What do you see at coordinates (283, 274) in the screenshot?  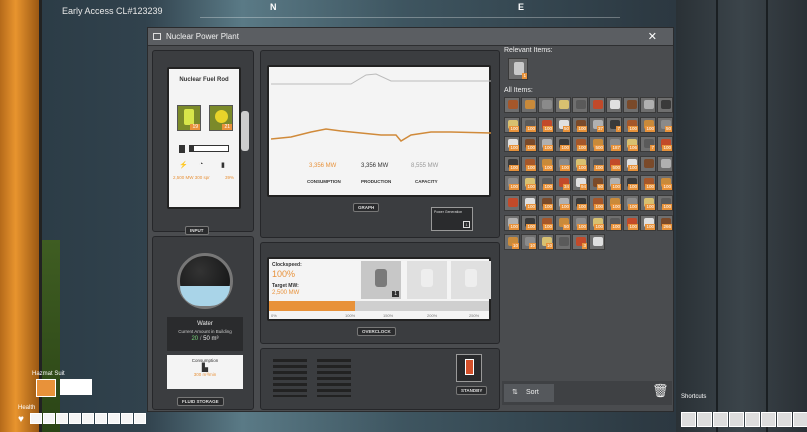 I see `clockspeed-value: 100%` at bounding box center [283, 274].